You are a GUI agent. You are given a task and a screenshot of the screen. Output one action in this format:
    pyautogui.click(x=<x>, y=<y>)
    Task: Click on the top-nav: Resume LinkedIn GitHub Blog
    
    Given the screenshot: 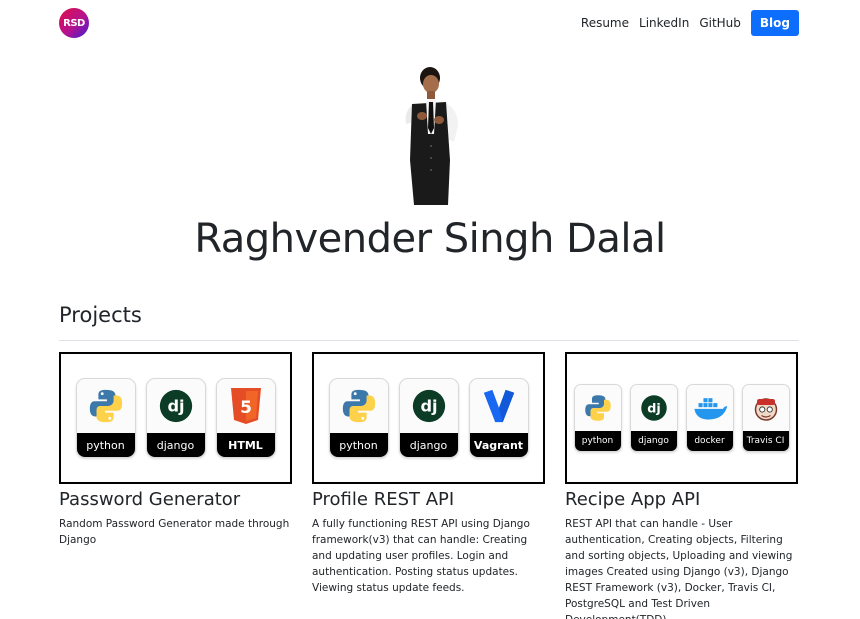 What is the action you would take?
    pyautogui.click(x=685, y=23)
    